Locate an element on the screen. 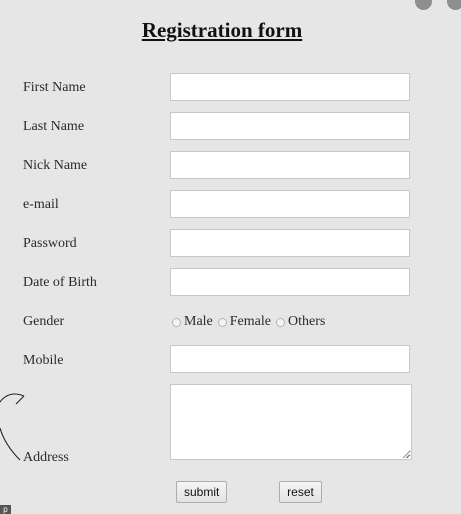 This screenshot has height=514, width=461. last-name-field is located at coordinates (290, 126).